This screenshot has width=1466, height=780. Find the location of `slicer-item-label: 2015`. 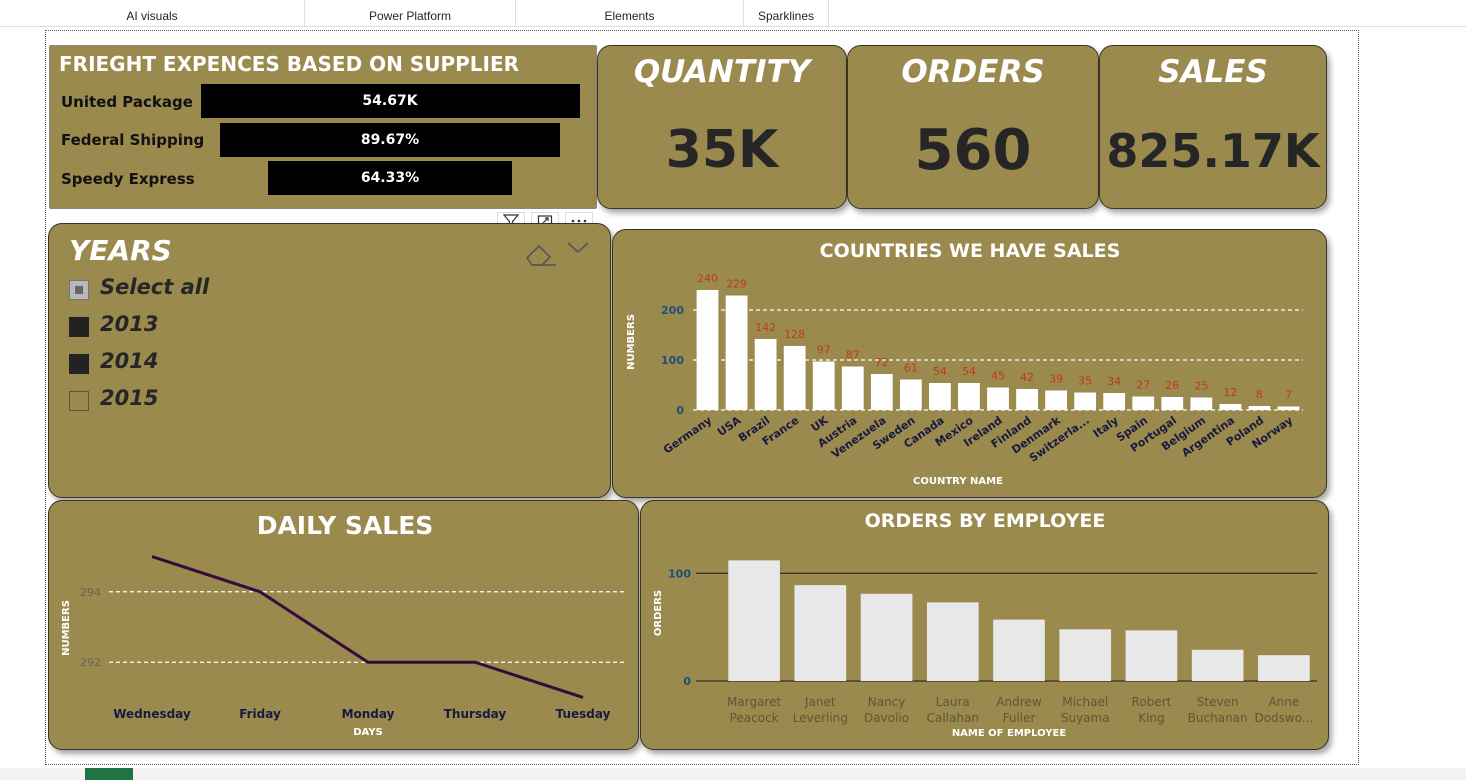

slicer-item-label: 2015 is located at coordinates (129, 398).